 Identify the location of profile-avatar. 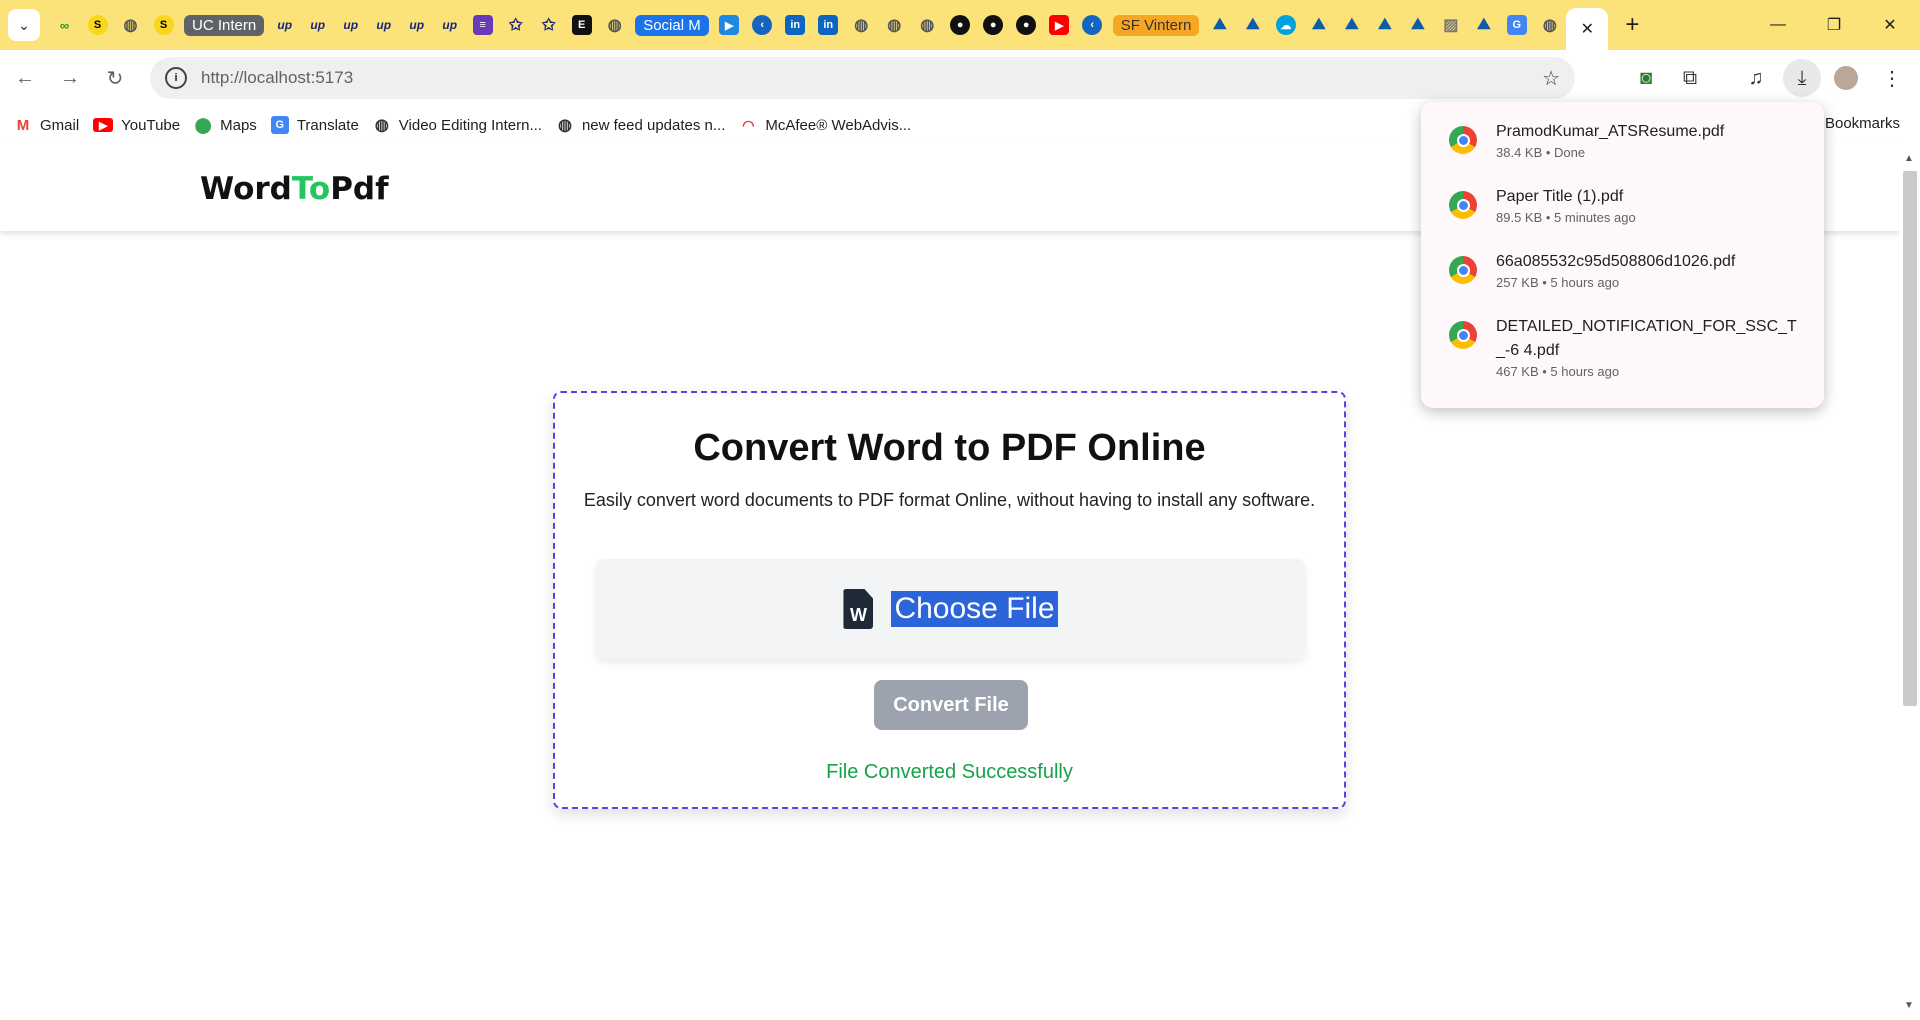
(1846, 78).